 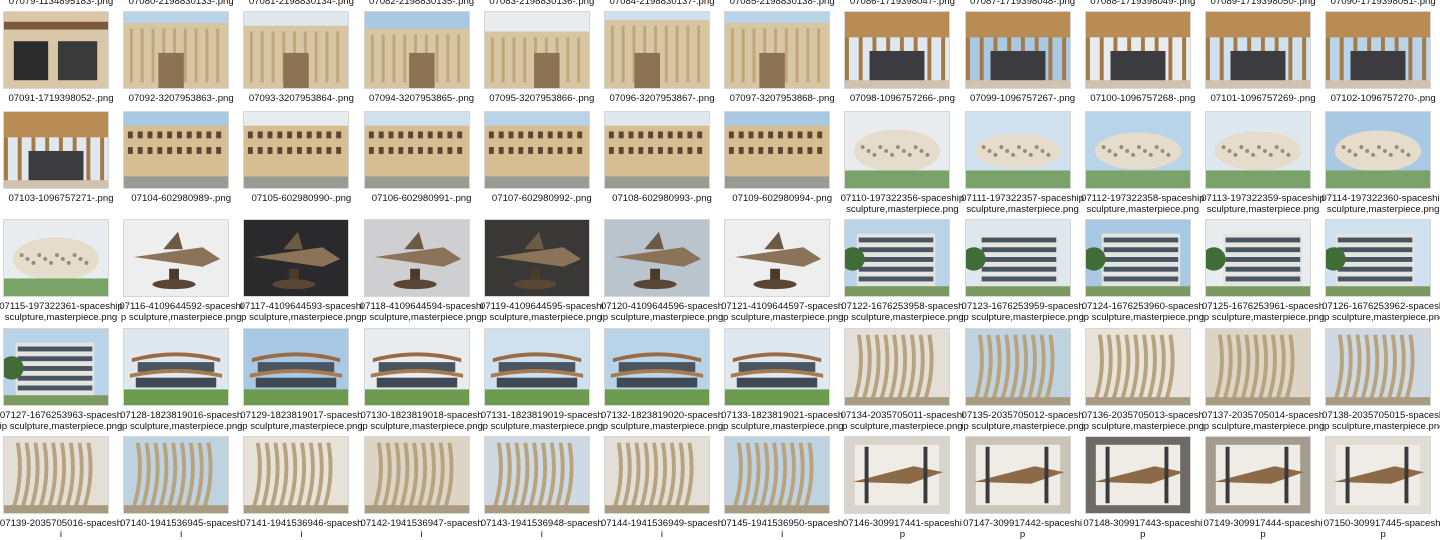 I want to click on file-name-label: 07107-602980992-.png, so click(x=542, y=198).